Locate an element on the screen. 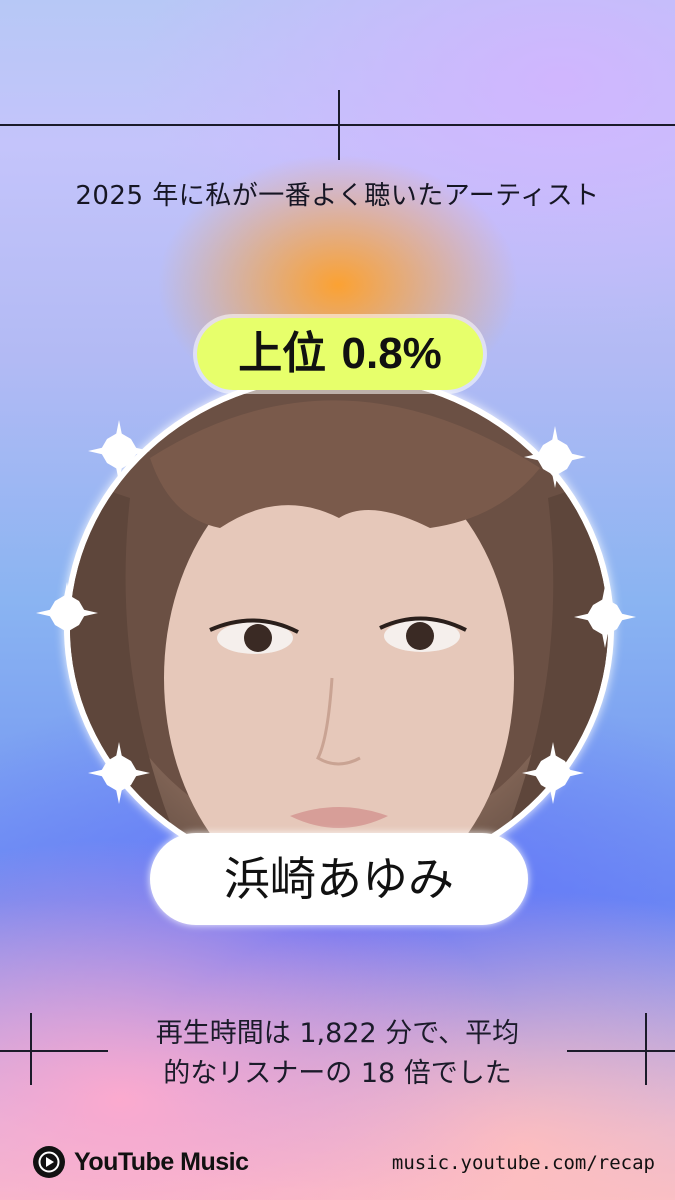 Image resolution: width=675 pixels, height=1200 pixels. page-title: 2025 年に私が一番よく聴いたアーティスト is located at coordinates (337, 196).